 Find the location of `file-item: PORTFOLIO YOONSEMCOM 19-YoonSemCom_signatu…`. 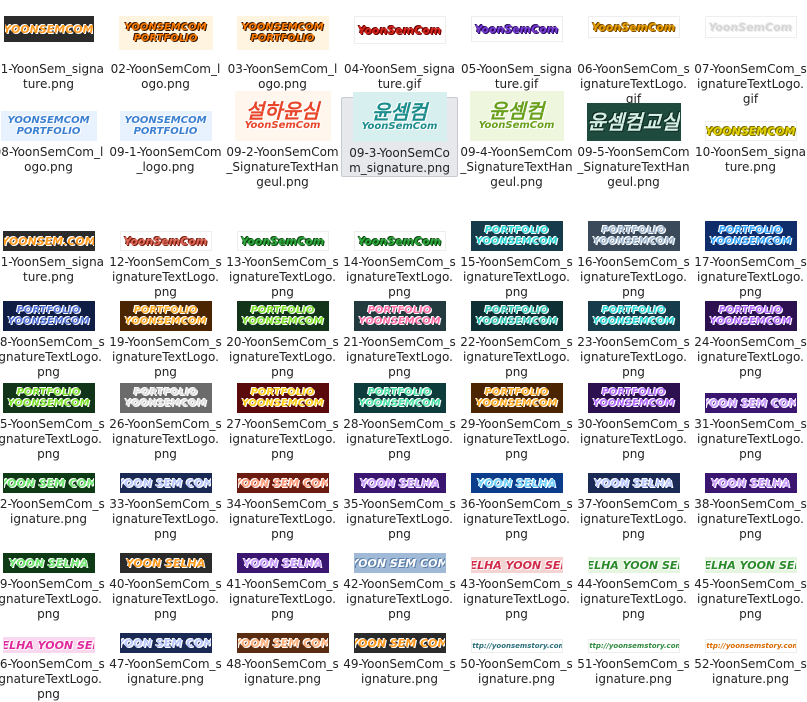

file-item: PORTFOLIO YOONSEMCOM 19-YoonSemCom_signatu… is located at coordinates (165, 333).